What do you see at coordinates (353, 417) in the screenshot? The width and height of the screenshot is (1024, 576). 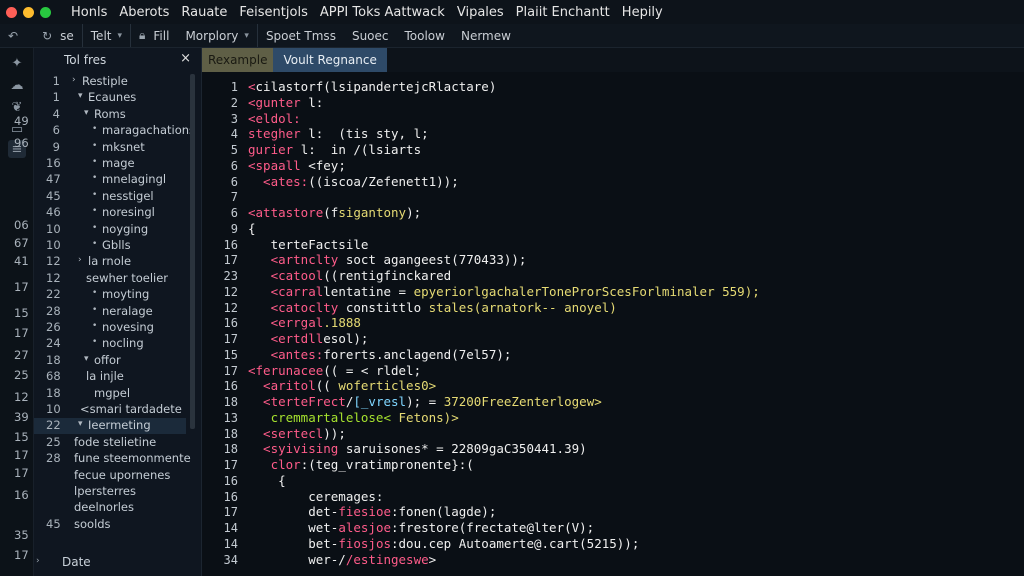 I see `code-line: cremmartalelose< Fetons)>` at bounding box center [353, 417].